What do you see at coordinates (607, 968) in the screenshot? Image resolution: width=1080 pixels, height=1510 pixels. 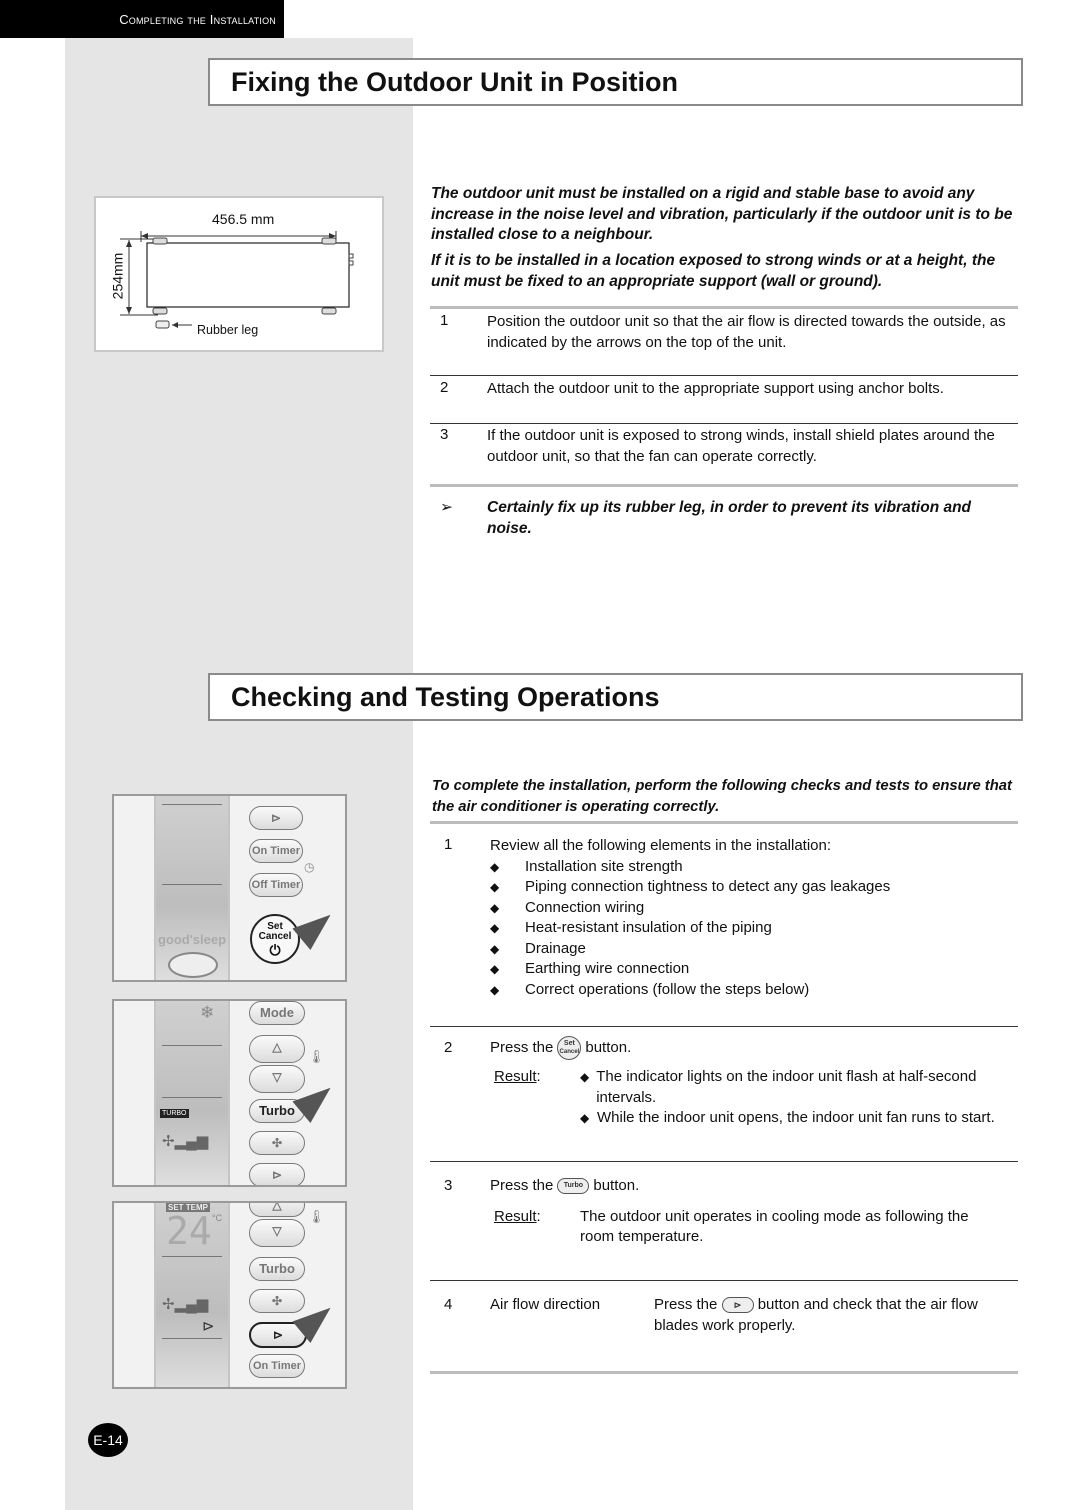 I see `checklist-item-text: Earthing wire connection` at bounding box center [607, 968].